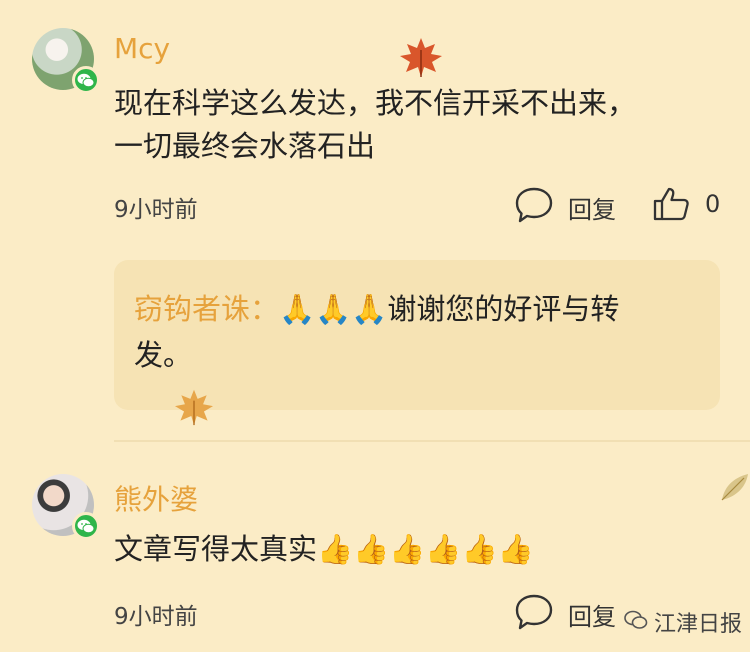  I want to click on comment-text: 文章写得太真实👍👍👍👍👍👍, so click(324, 549).